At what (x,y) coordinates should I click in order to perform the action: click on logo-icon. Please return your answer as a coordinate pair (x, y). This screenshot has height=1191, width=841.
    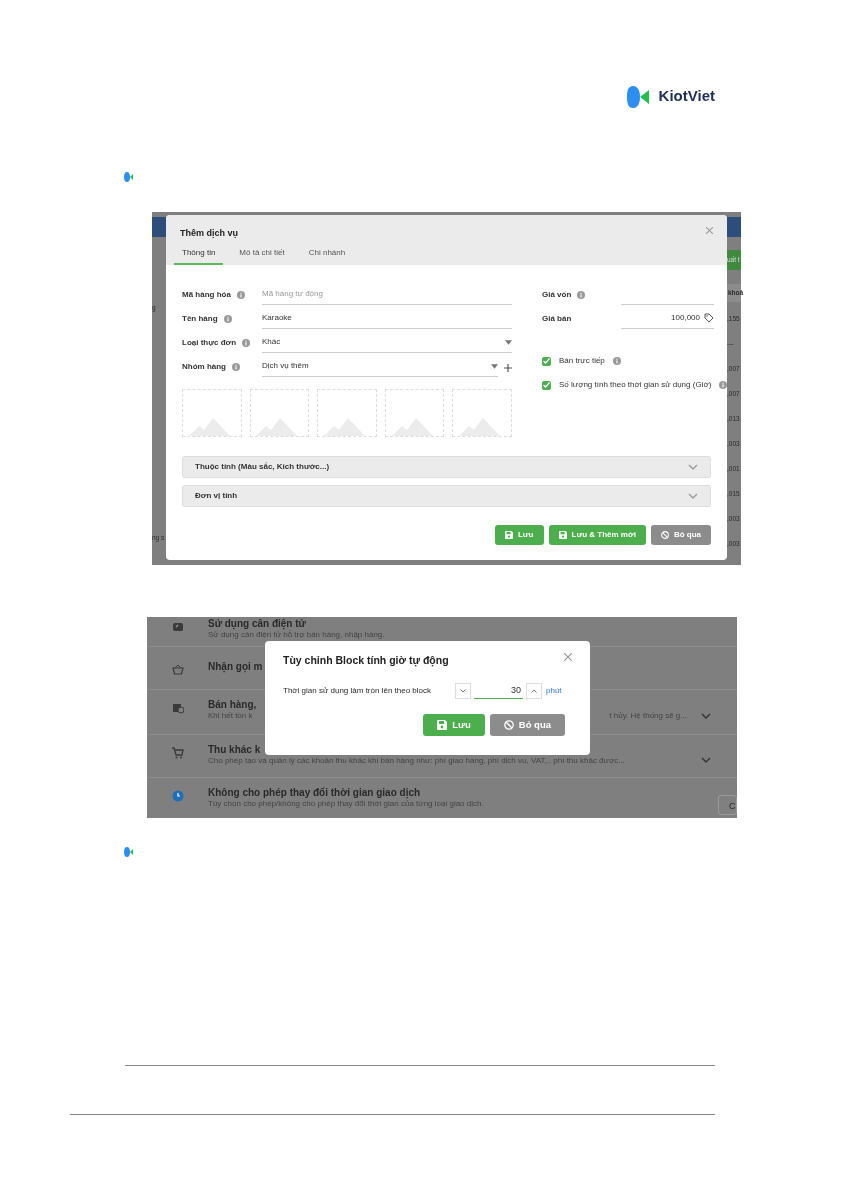
    Looking at the image, I should click on (638, 96).